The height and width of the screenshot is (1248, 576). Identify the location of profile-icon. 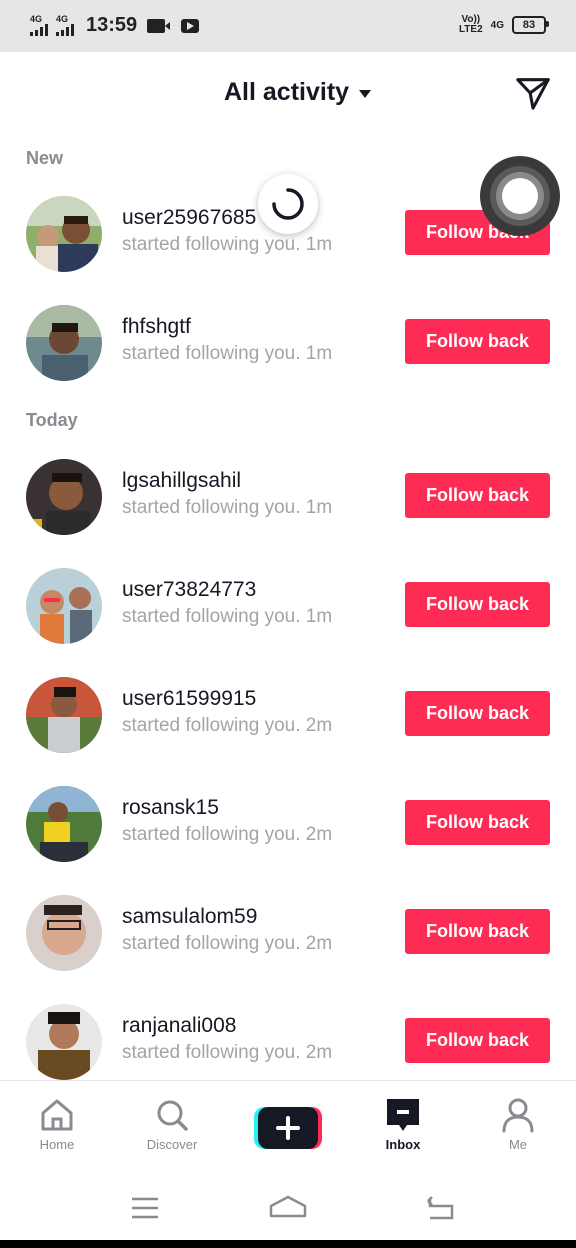
(518, 1115).